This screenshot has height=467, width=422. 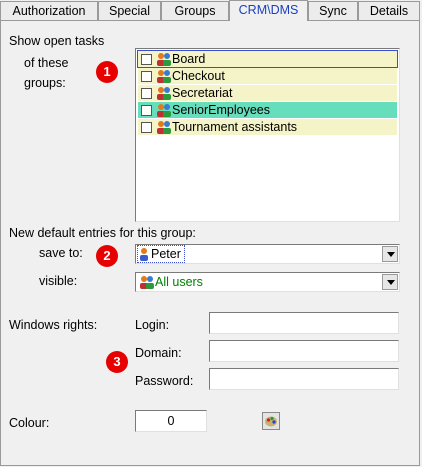 I want to click on visible-value-box: All users, so click(x=172, y=282).